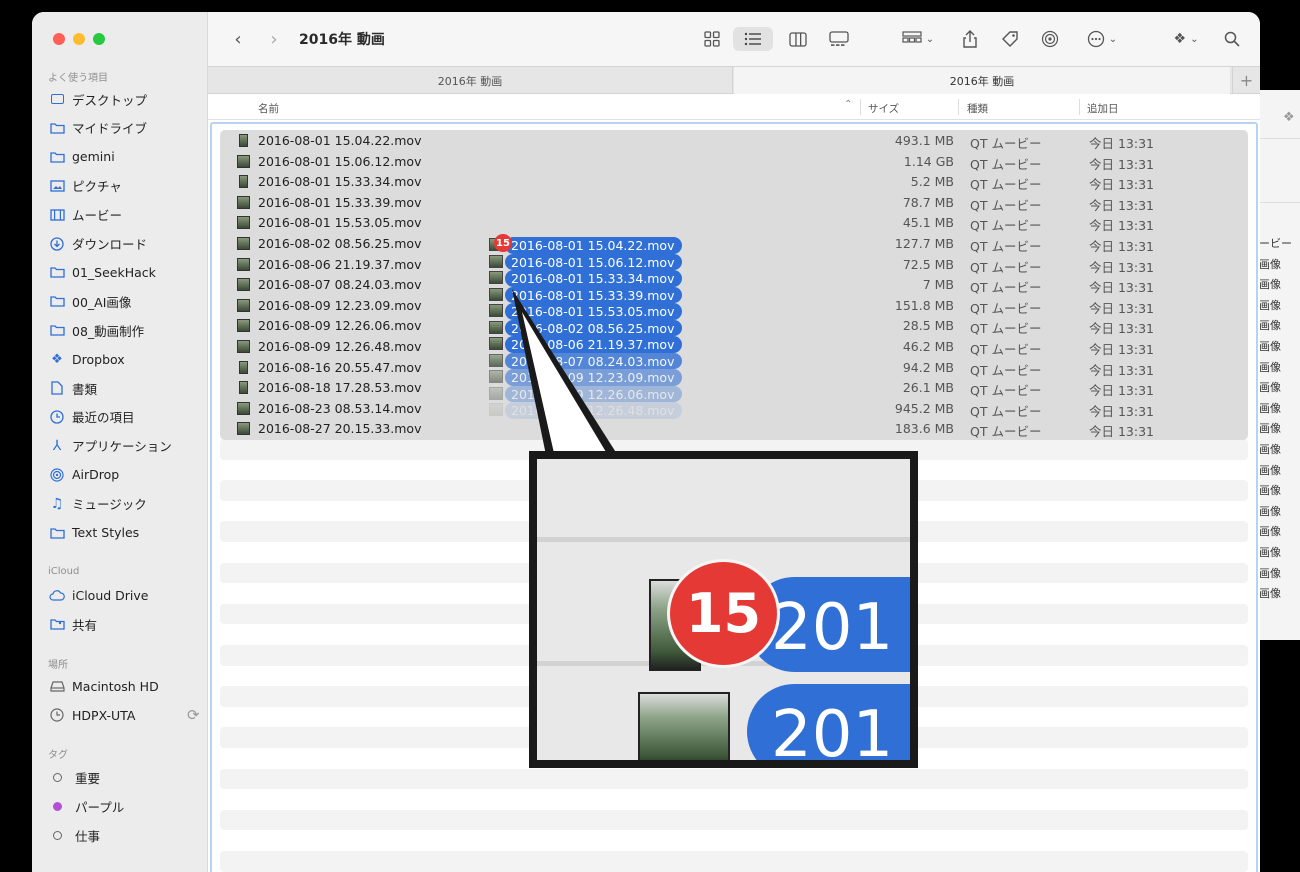 Image resolution: width=1300 pixels, height=872 pixels. What do you see at coordinates (723, 539) in the screenshot?
I see `zoom-row-line` at bounding box center [723, 539].